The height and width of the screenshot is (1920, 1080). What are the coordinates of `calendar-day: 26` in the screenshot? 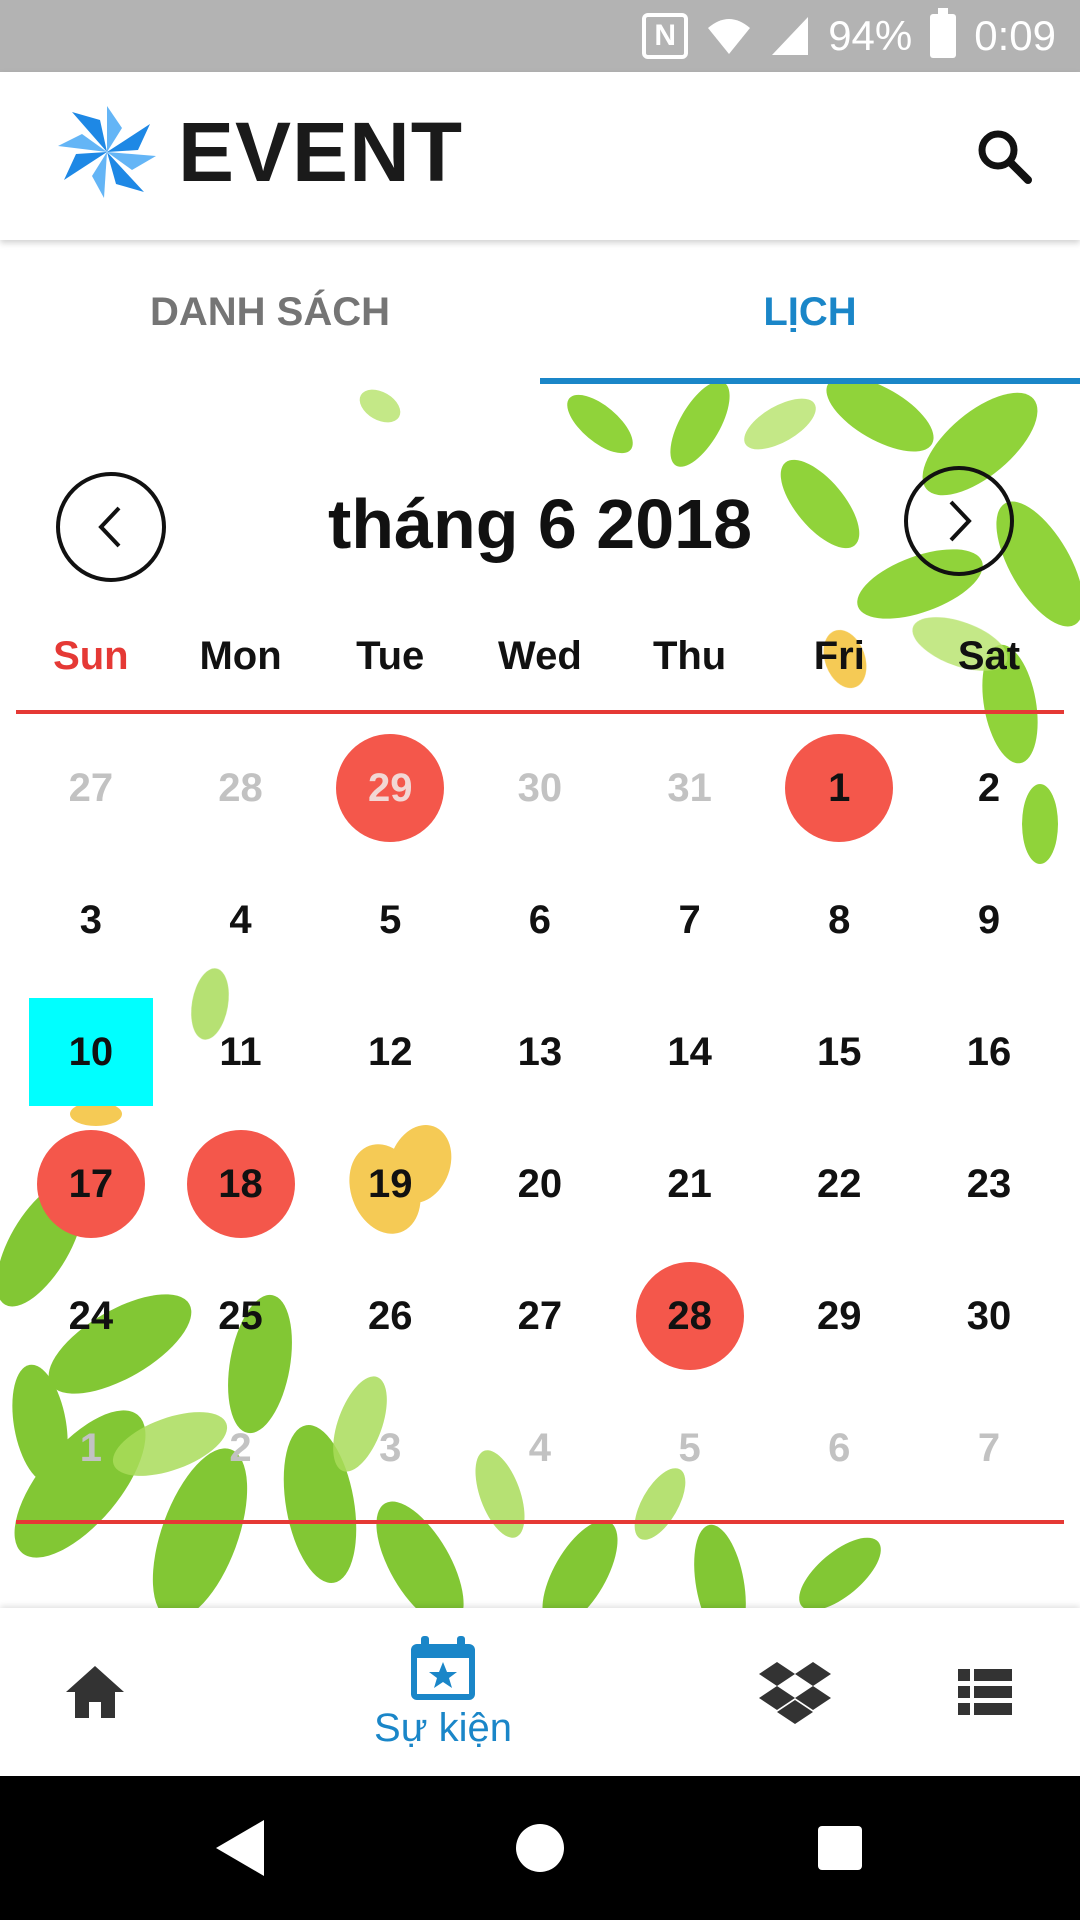 It's located at (390, 1316).